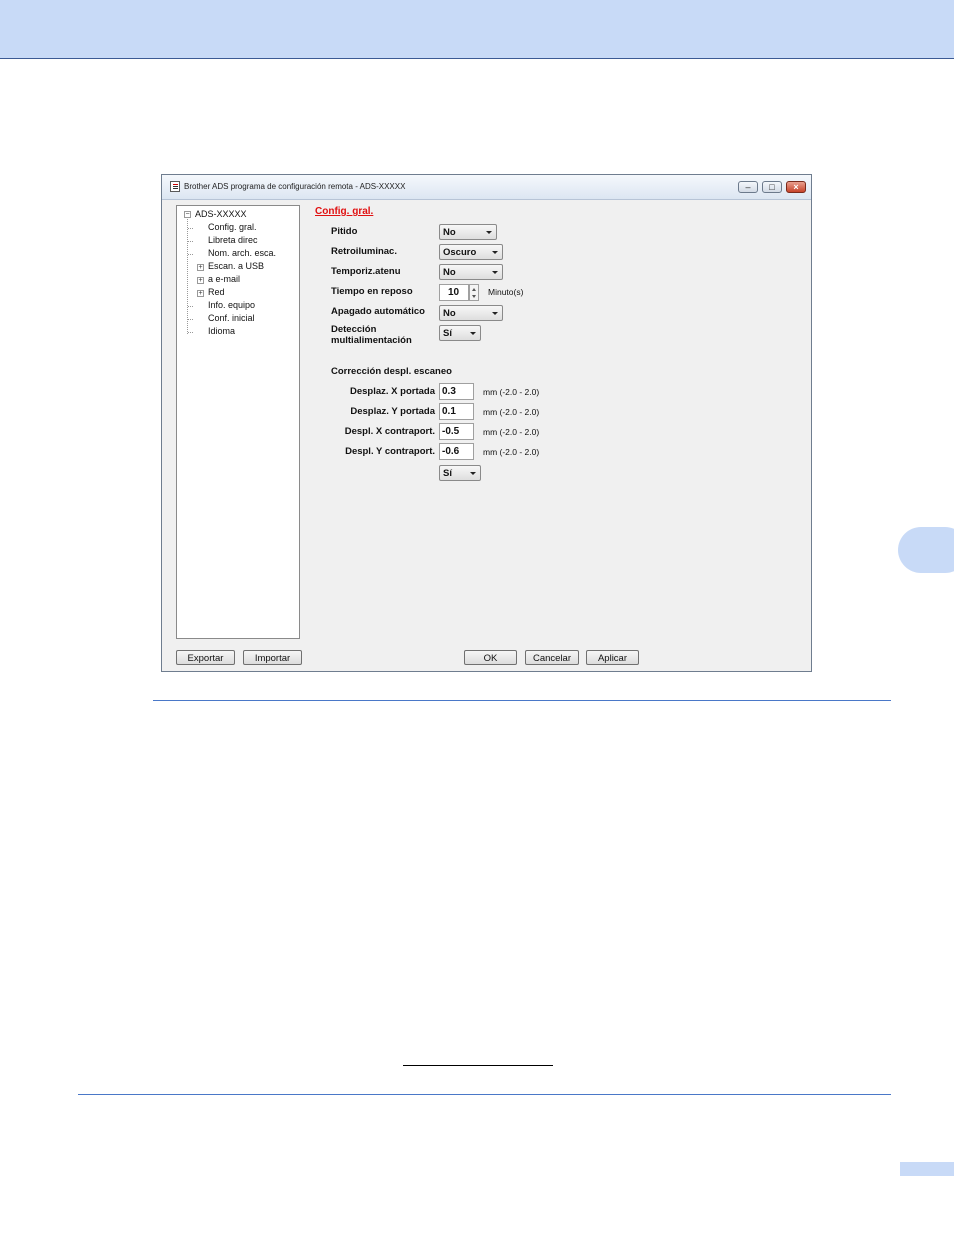 This screenshot has width=954, height=1235. Describe the element at coordinates (232, 227) in the screenshot. I see `tree-item-config-gral: Config. gral.` at that location.